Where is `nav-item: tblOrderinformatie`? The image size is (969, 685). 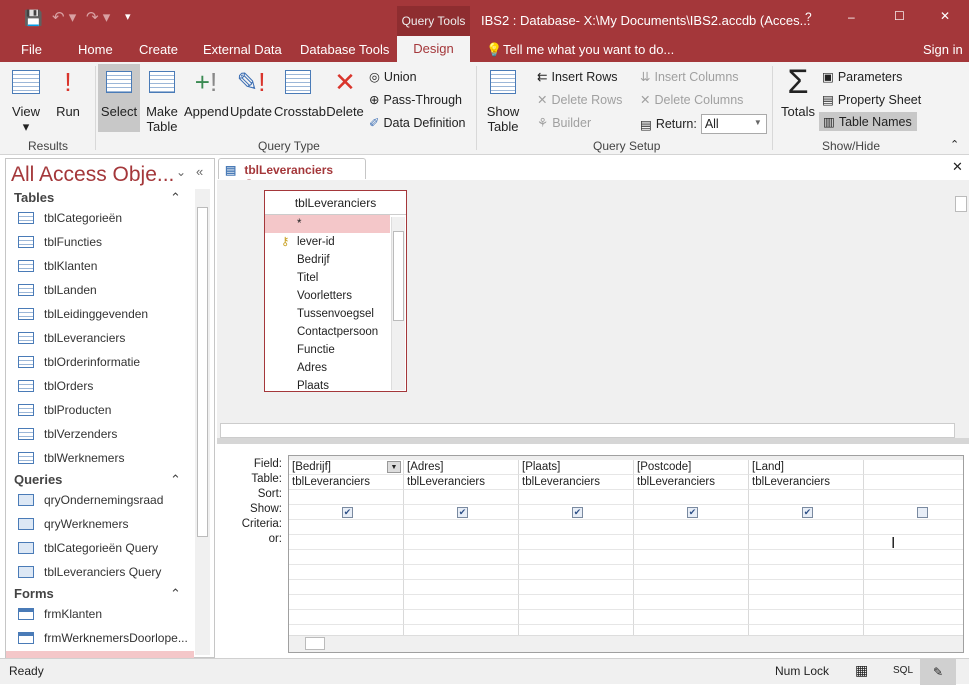 nav-item: tblOrderinformatie is located at coordinates (79, 362).